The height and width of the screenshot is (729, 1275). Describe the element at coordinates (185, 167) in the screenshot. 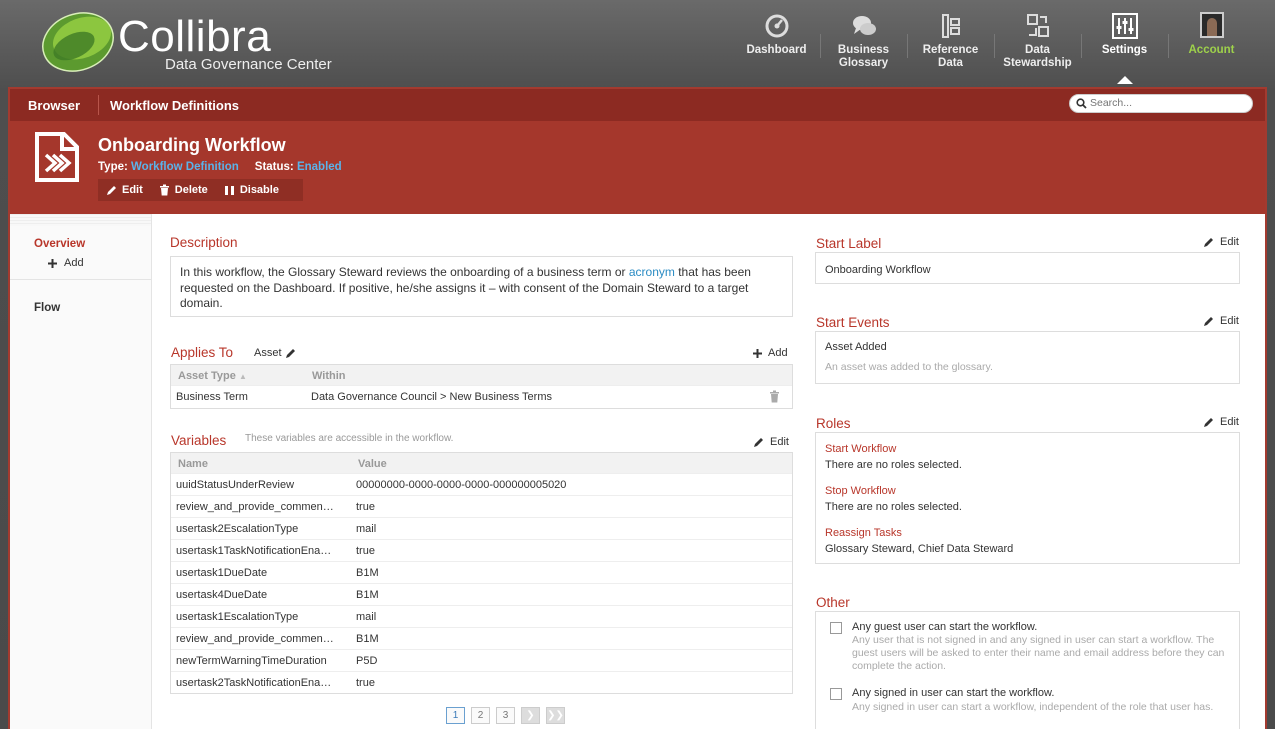

I see `type-value: Workflow Definition` at that location.